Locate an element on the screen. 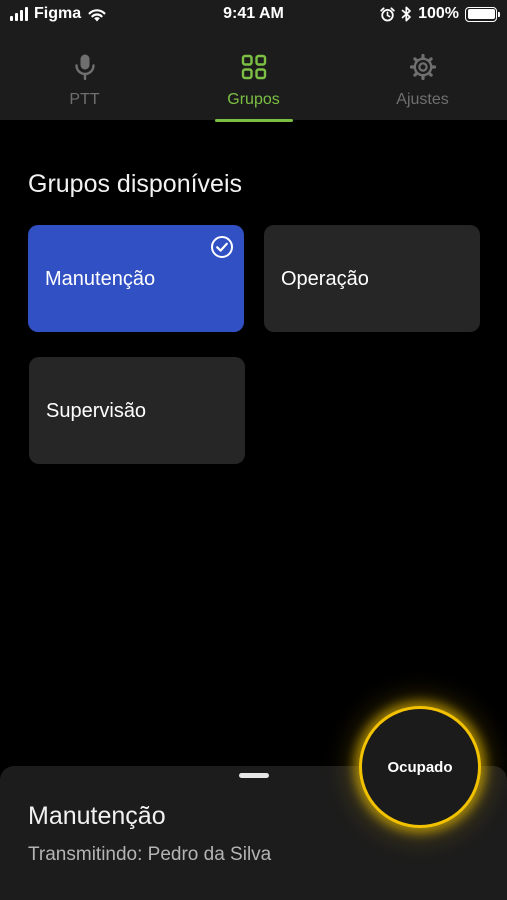 The width and height of the screenshot is (507, 900). microphone-icon is located at coordinates (84, 67).